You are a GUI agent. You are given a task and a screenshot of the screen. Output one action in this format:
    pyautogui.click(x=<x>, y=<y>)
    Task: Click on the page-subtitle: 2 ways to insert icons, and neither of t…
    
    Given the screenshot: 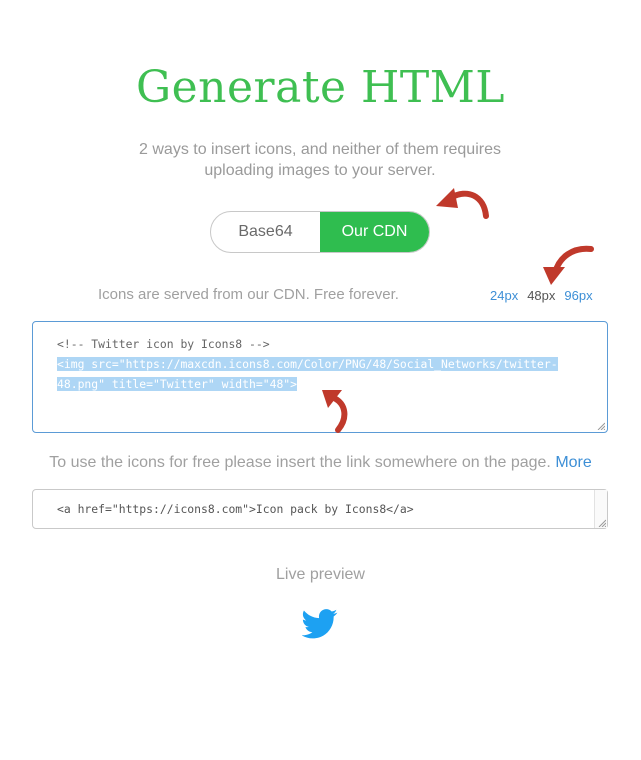 What is the action you would take?
    pyautogui.click(x=320, y=160)
    